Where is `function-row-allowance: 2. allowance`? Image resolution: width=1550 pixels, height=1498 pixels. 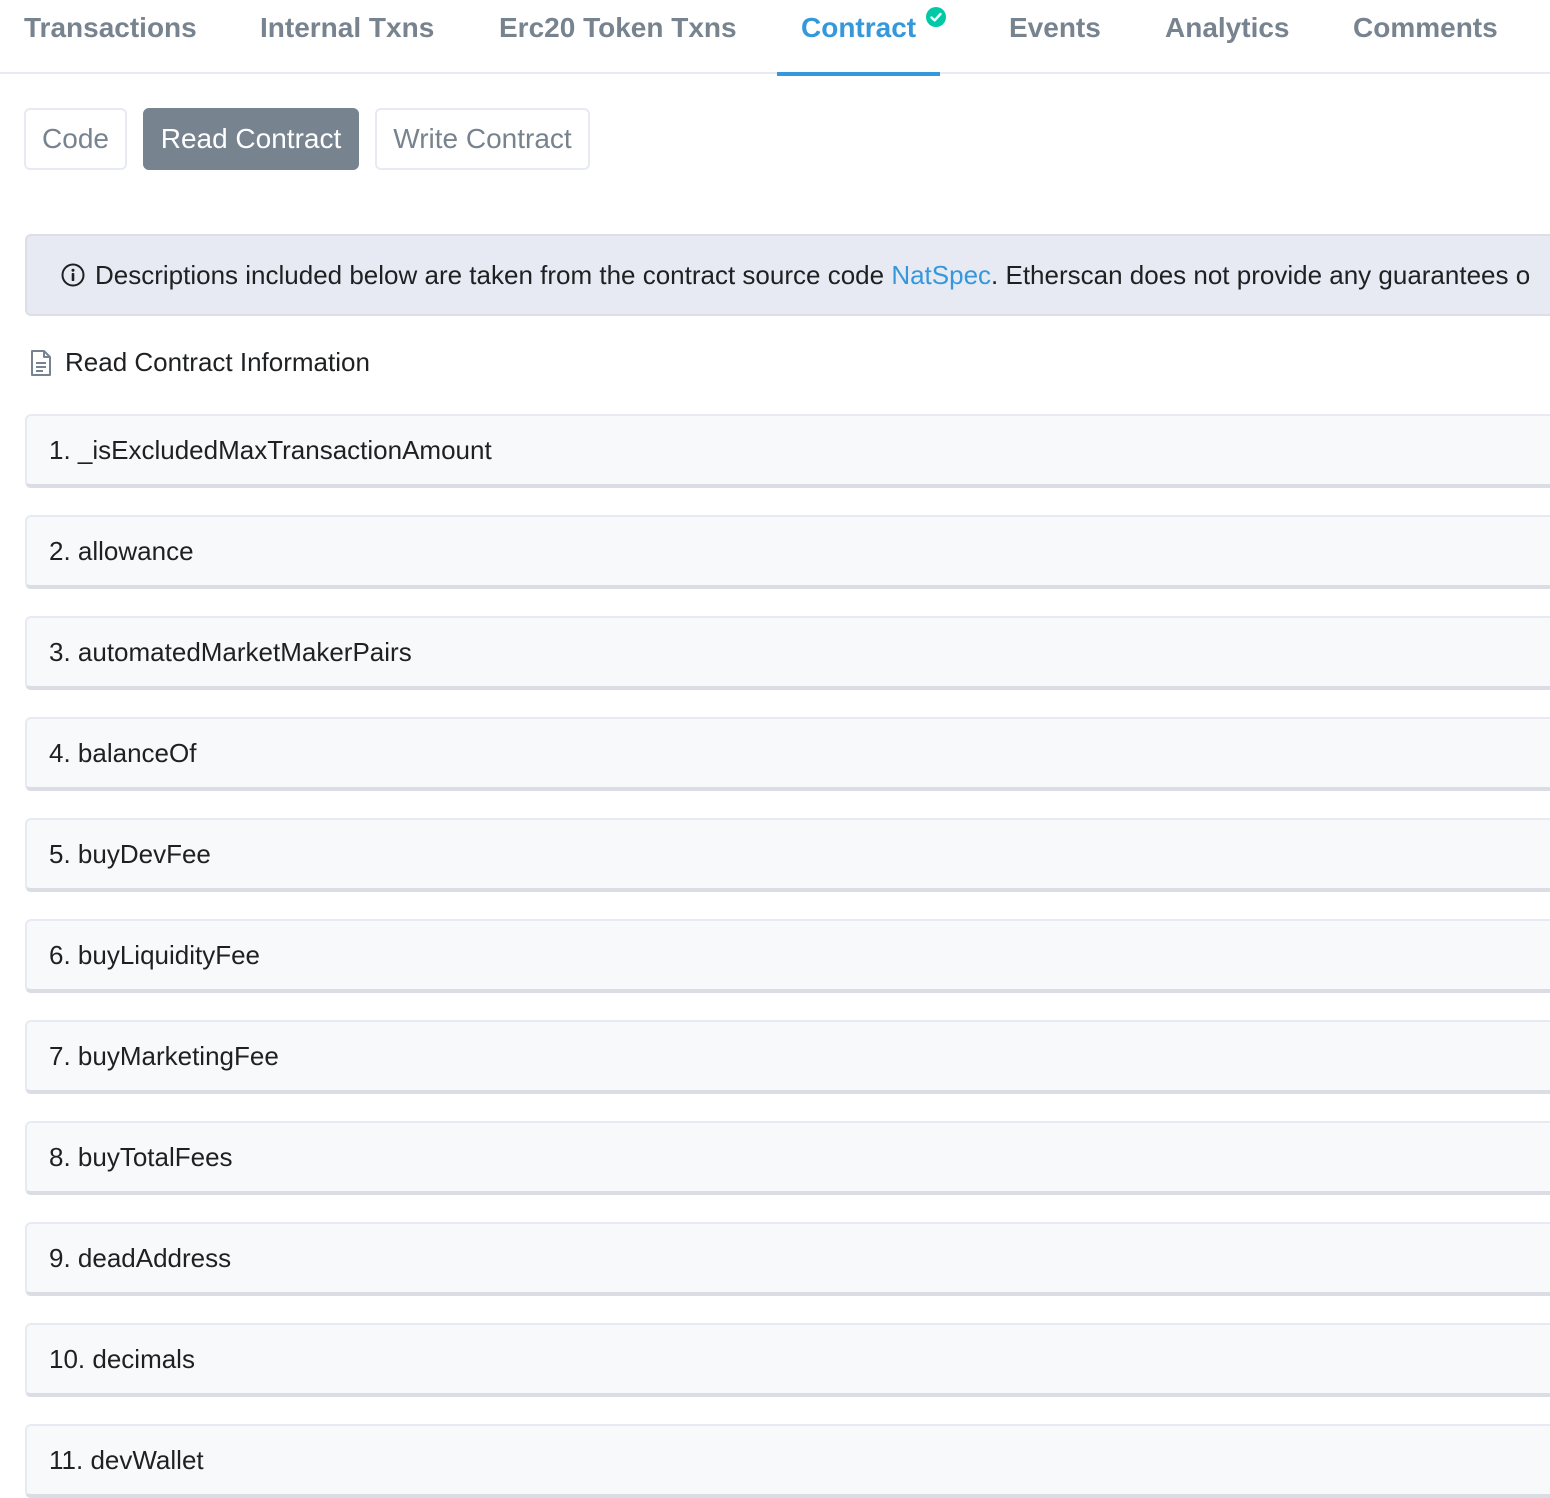 function-row-allowance: 2. allowance is located at coordinates (787, 552).